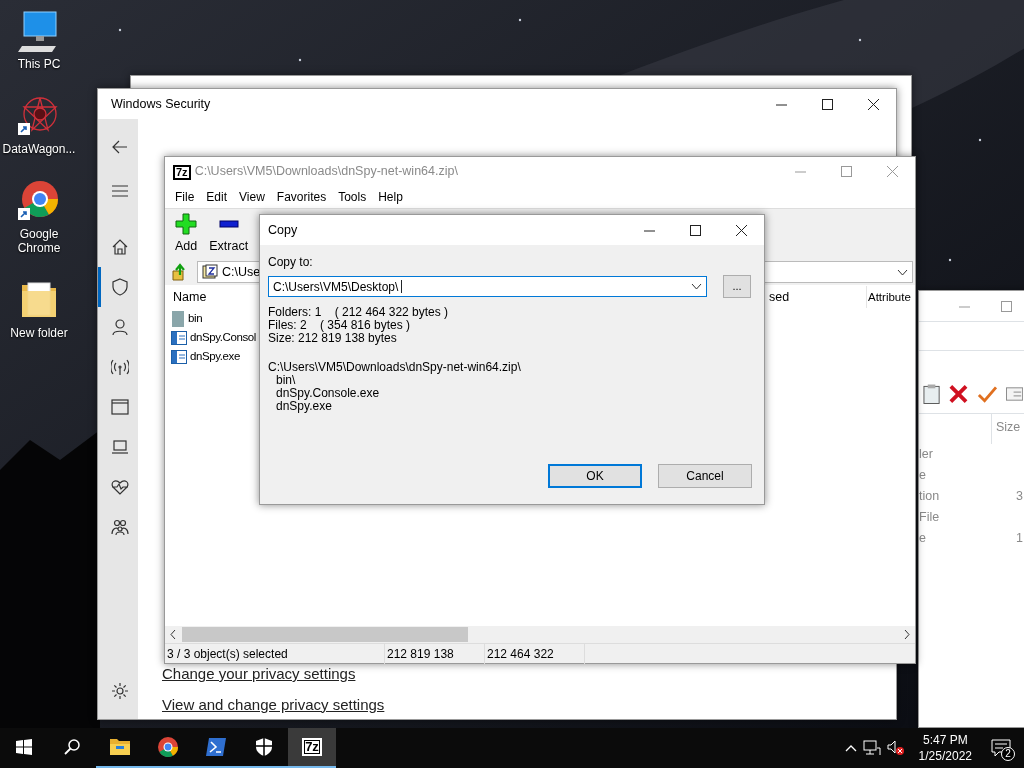 The width and height of the screenshot is (1024, 768). What do you see at coordinates (213, 337) in the screenshot?
I see `file-row: dnSpy.Consol` at bounding box center [213, 337].